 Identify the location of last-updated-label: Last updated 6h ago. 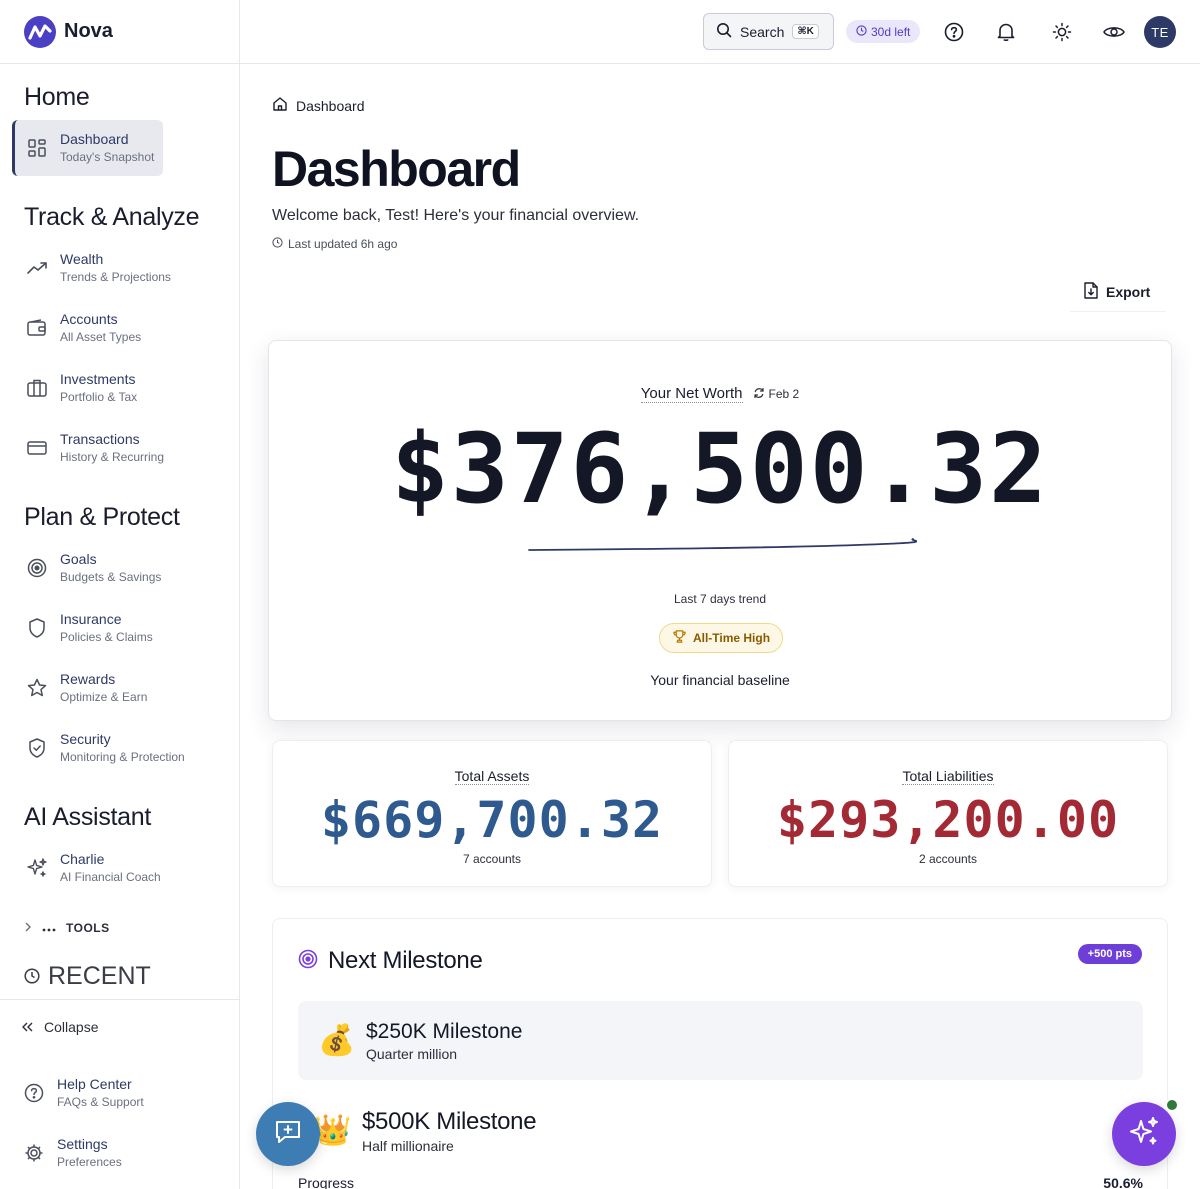
(343, 244).